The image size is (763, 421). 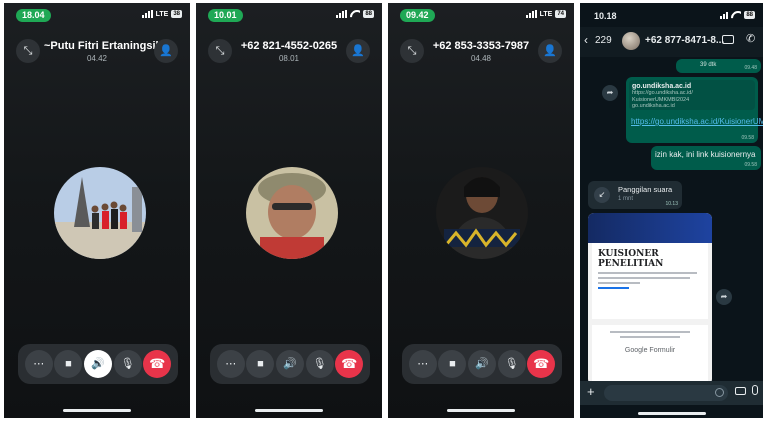 I want to click on message-time: 10.13, so click(x=671, y=204).